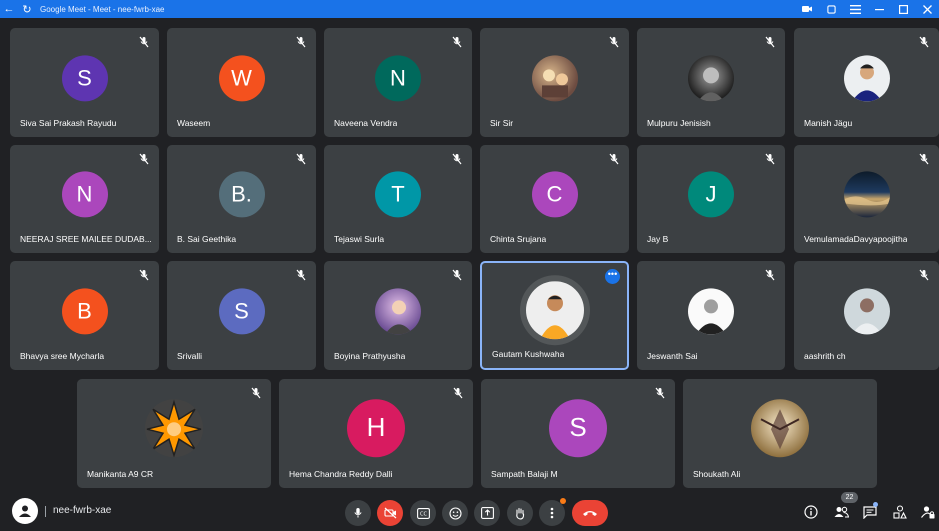  Describe the element at coordinates (825, 356) in the screenshot. I see `participant-name: aashrith ch` at that location.